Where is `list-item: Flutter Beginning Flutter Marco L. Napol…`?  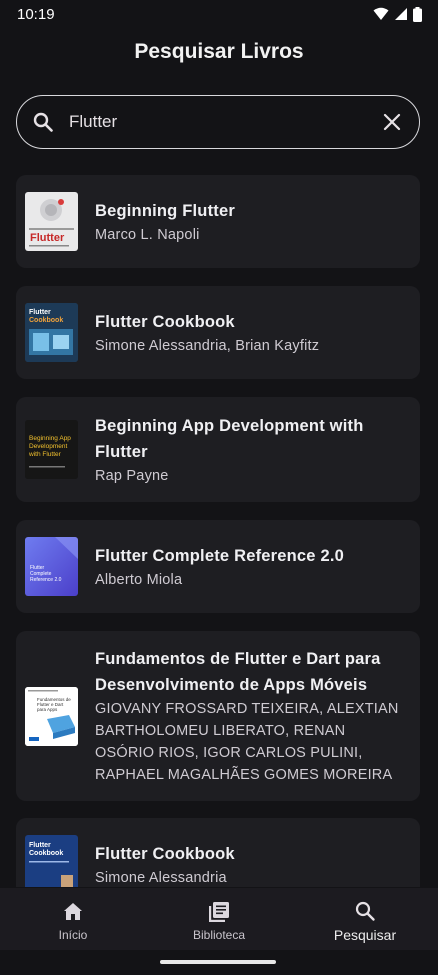 list-item: Flutter Beginning Flutter Marco L. Napol… is located at coordinates (218, 221).